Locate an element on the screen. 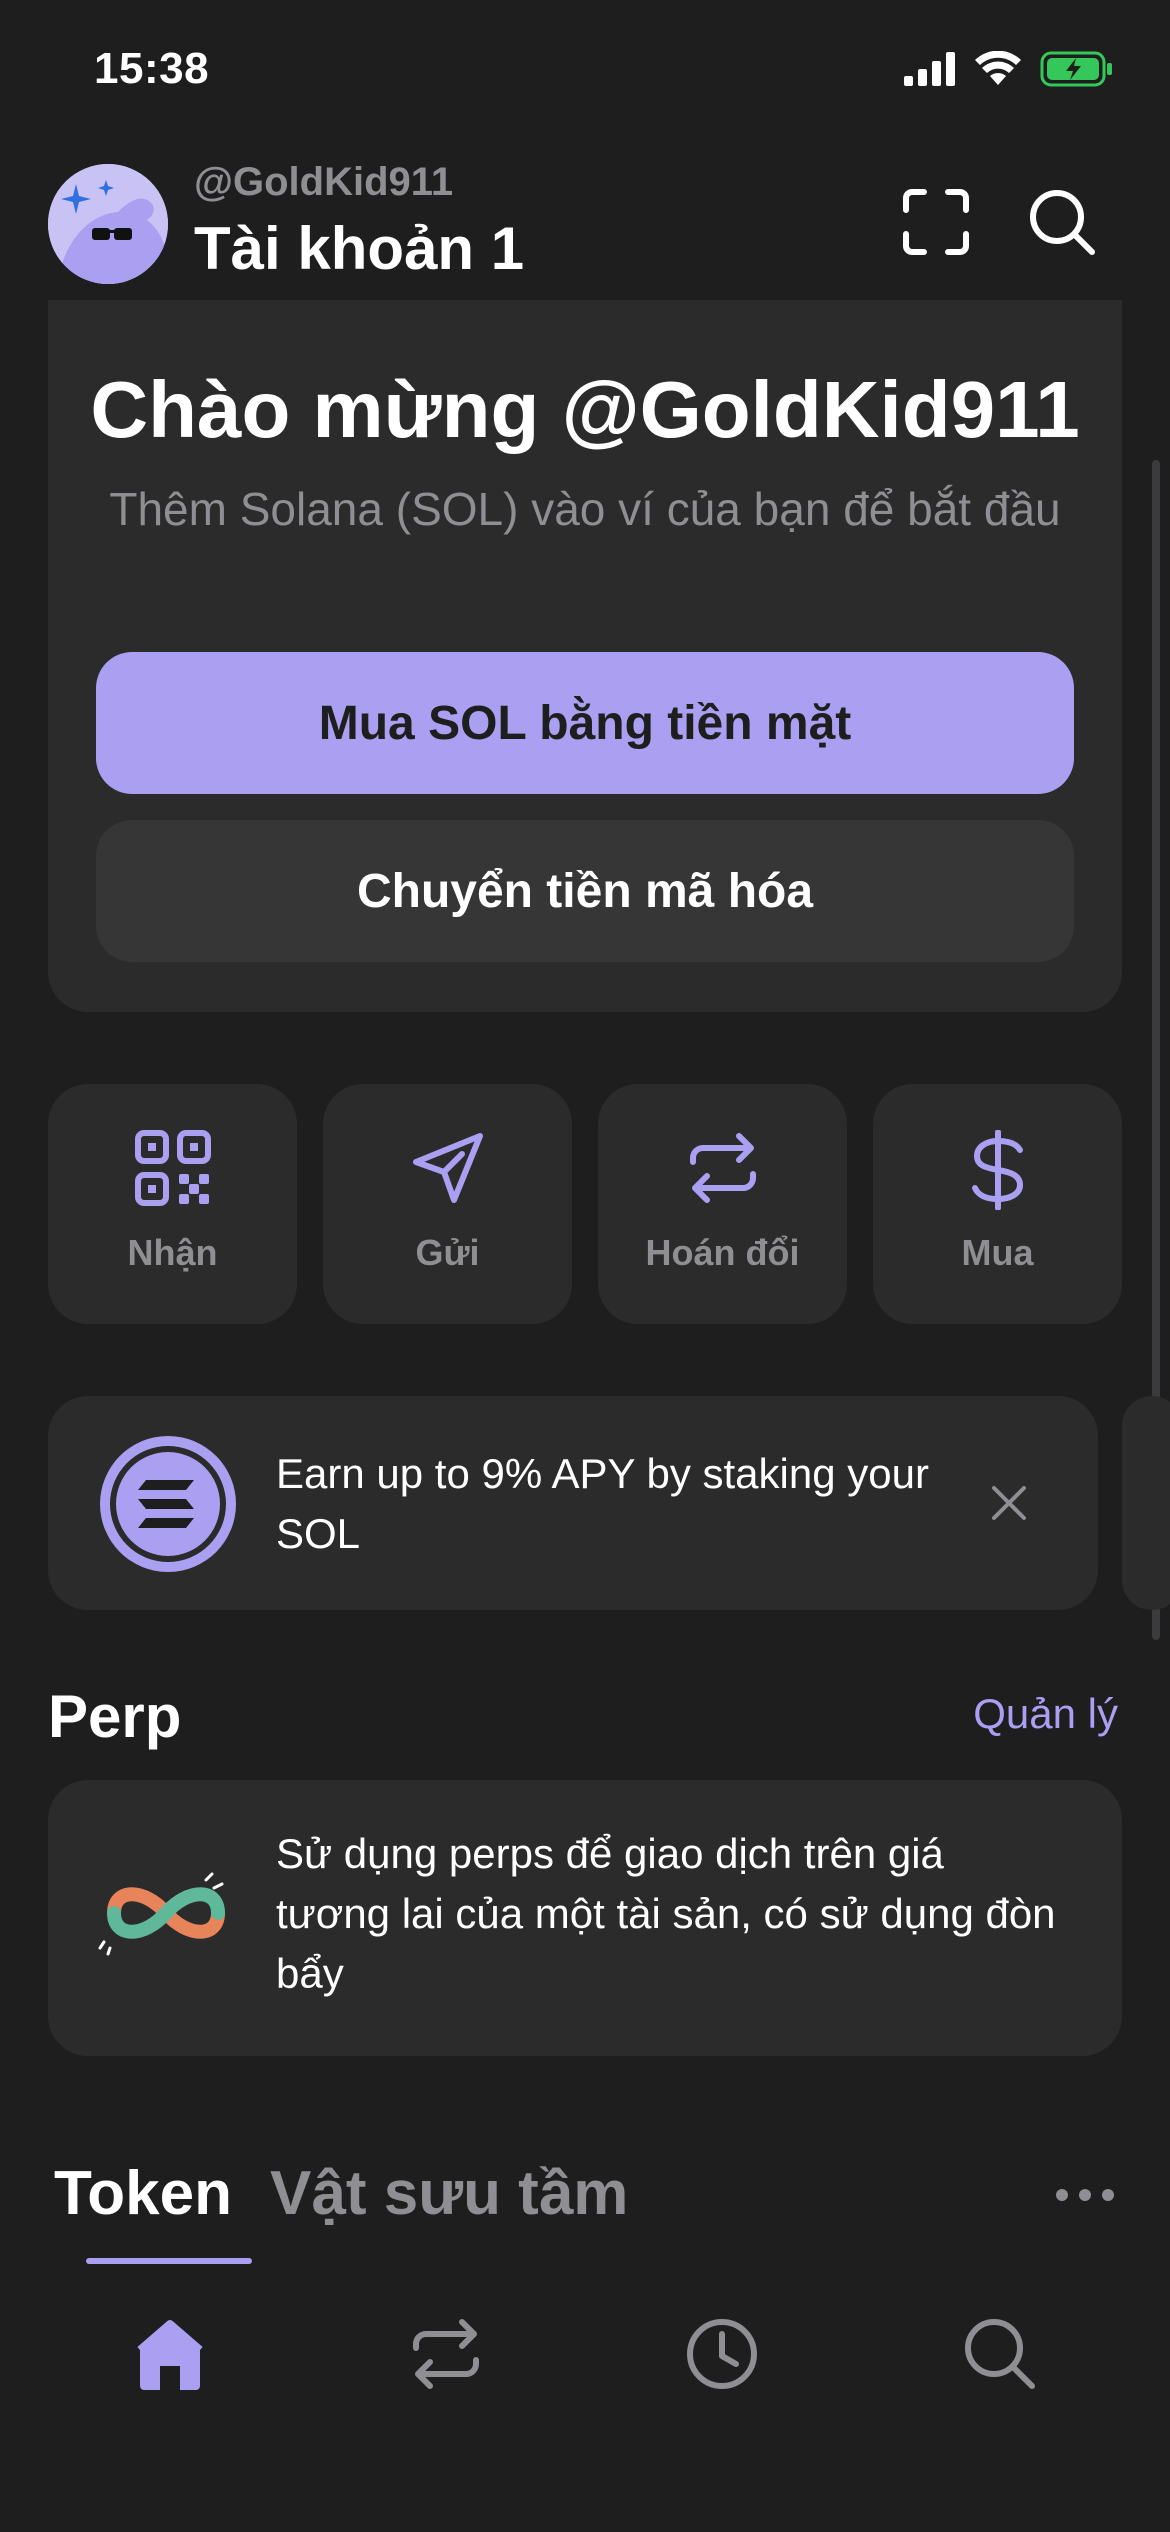 The image size is (1170, 2532). transfer-crypto-button: Chuyển tiền mã hóa is located at coordinates (585, 891).